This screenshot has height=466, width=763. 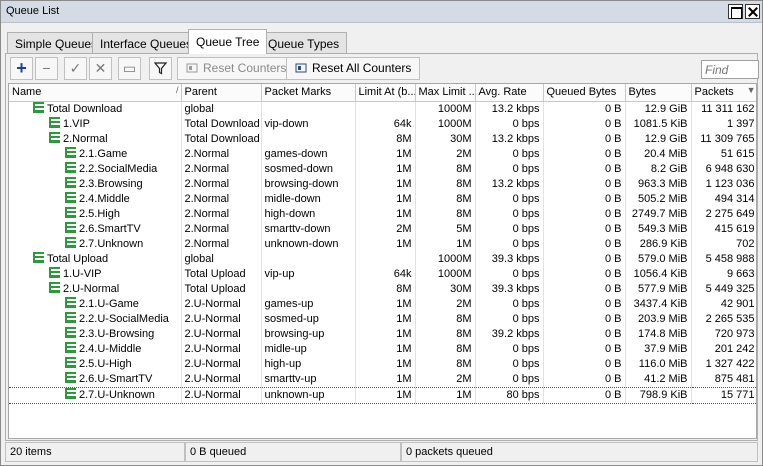 I want to click on cell-max-limit: 2M, so click(x=445, y=154).